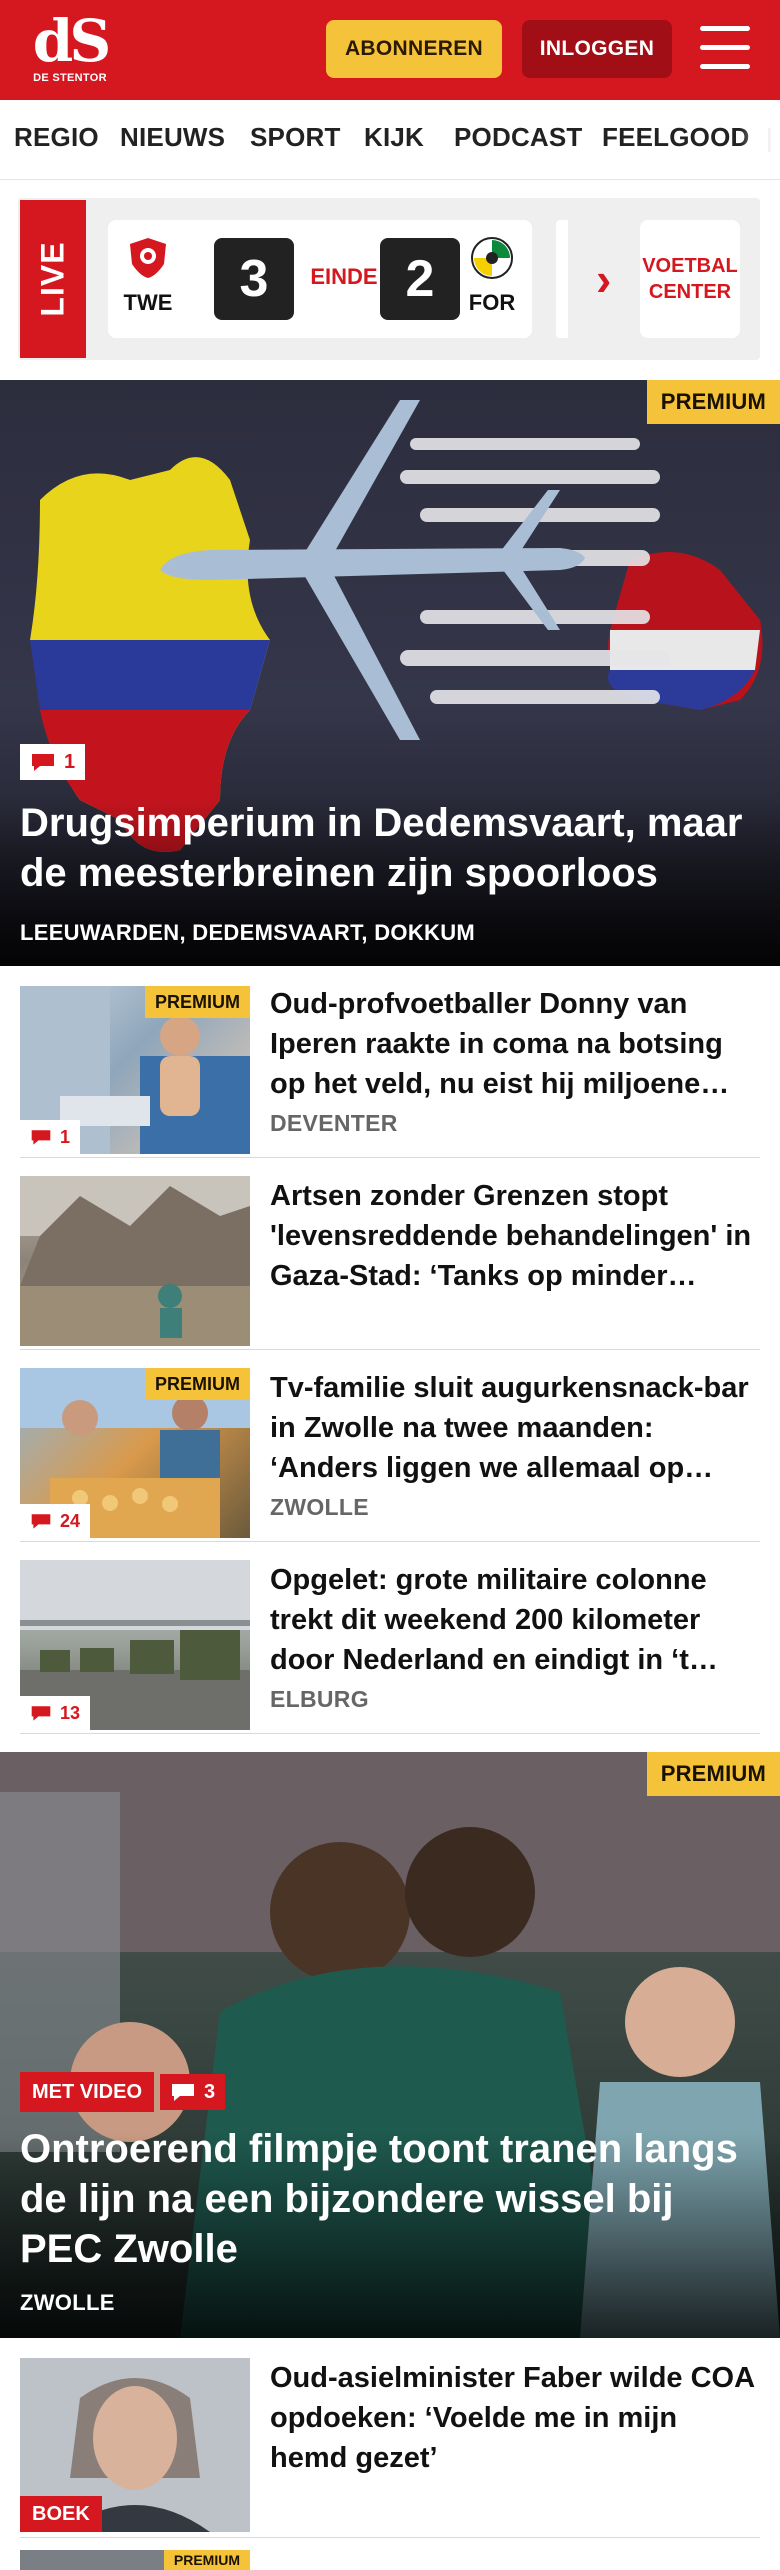 This screenshot has width=780, height=2570. I want to click on nav-item-regio: REGIO, so click(56, 137).